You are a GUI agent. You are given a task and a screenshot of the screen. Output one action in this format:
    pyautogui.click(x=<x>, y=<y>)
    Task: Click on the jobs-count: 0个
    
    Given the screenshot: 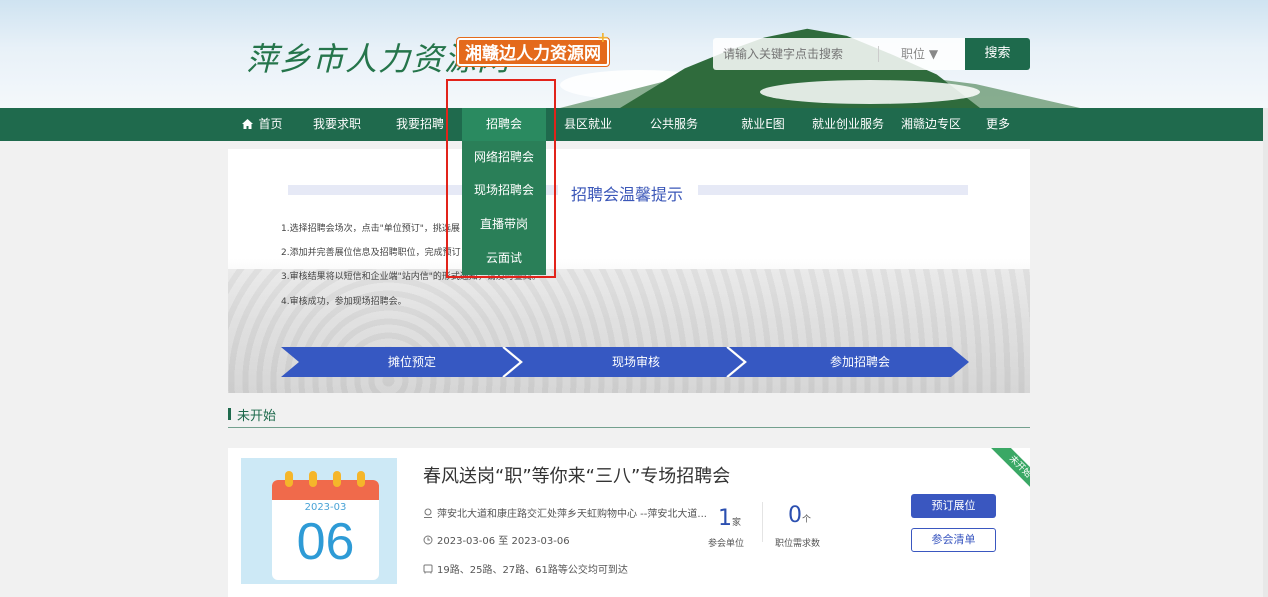 What is the action you would take?
    pyautogui.click(x=799, y=515)
    